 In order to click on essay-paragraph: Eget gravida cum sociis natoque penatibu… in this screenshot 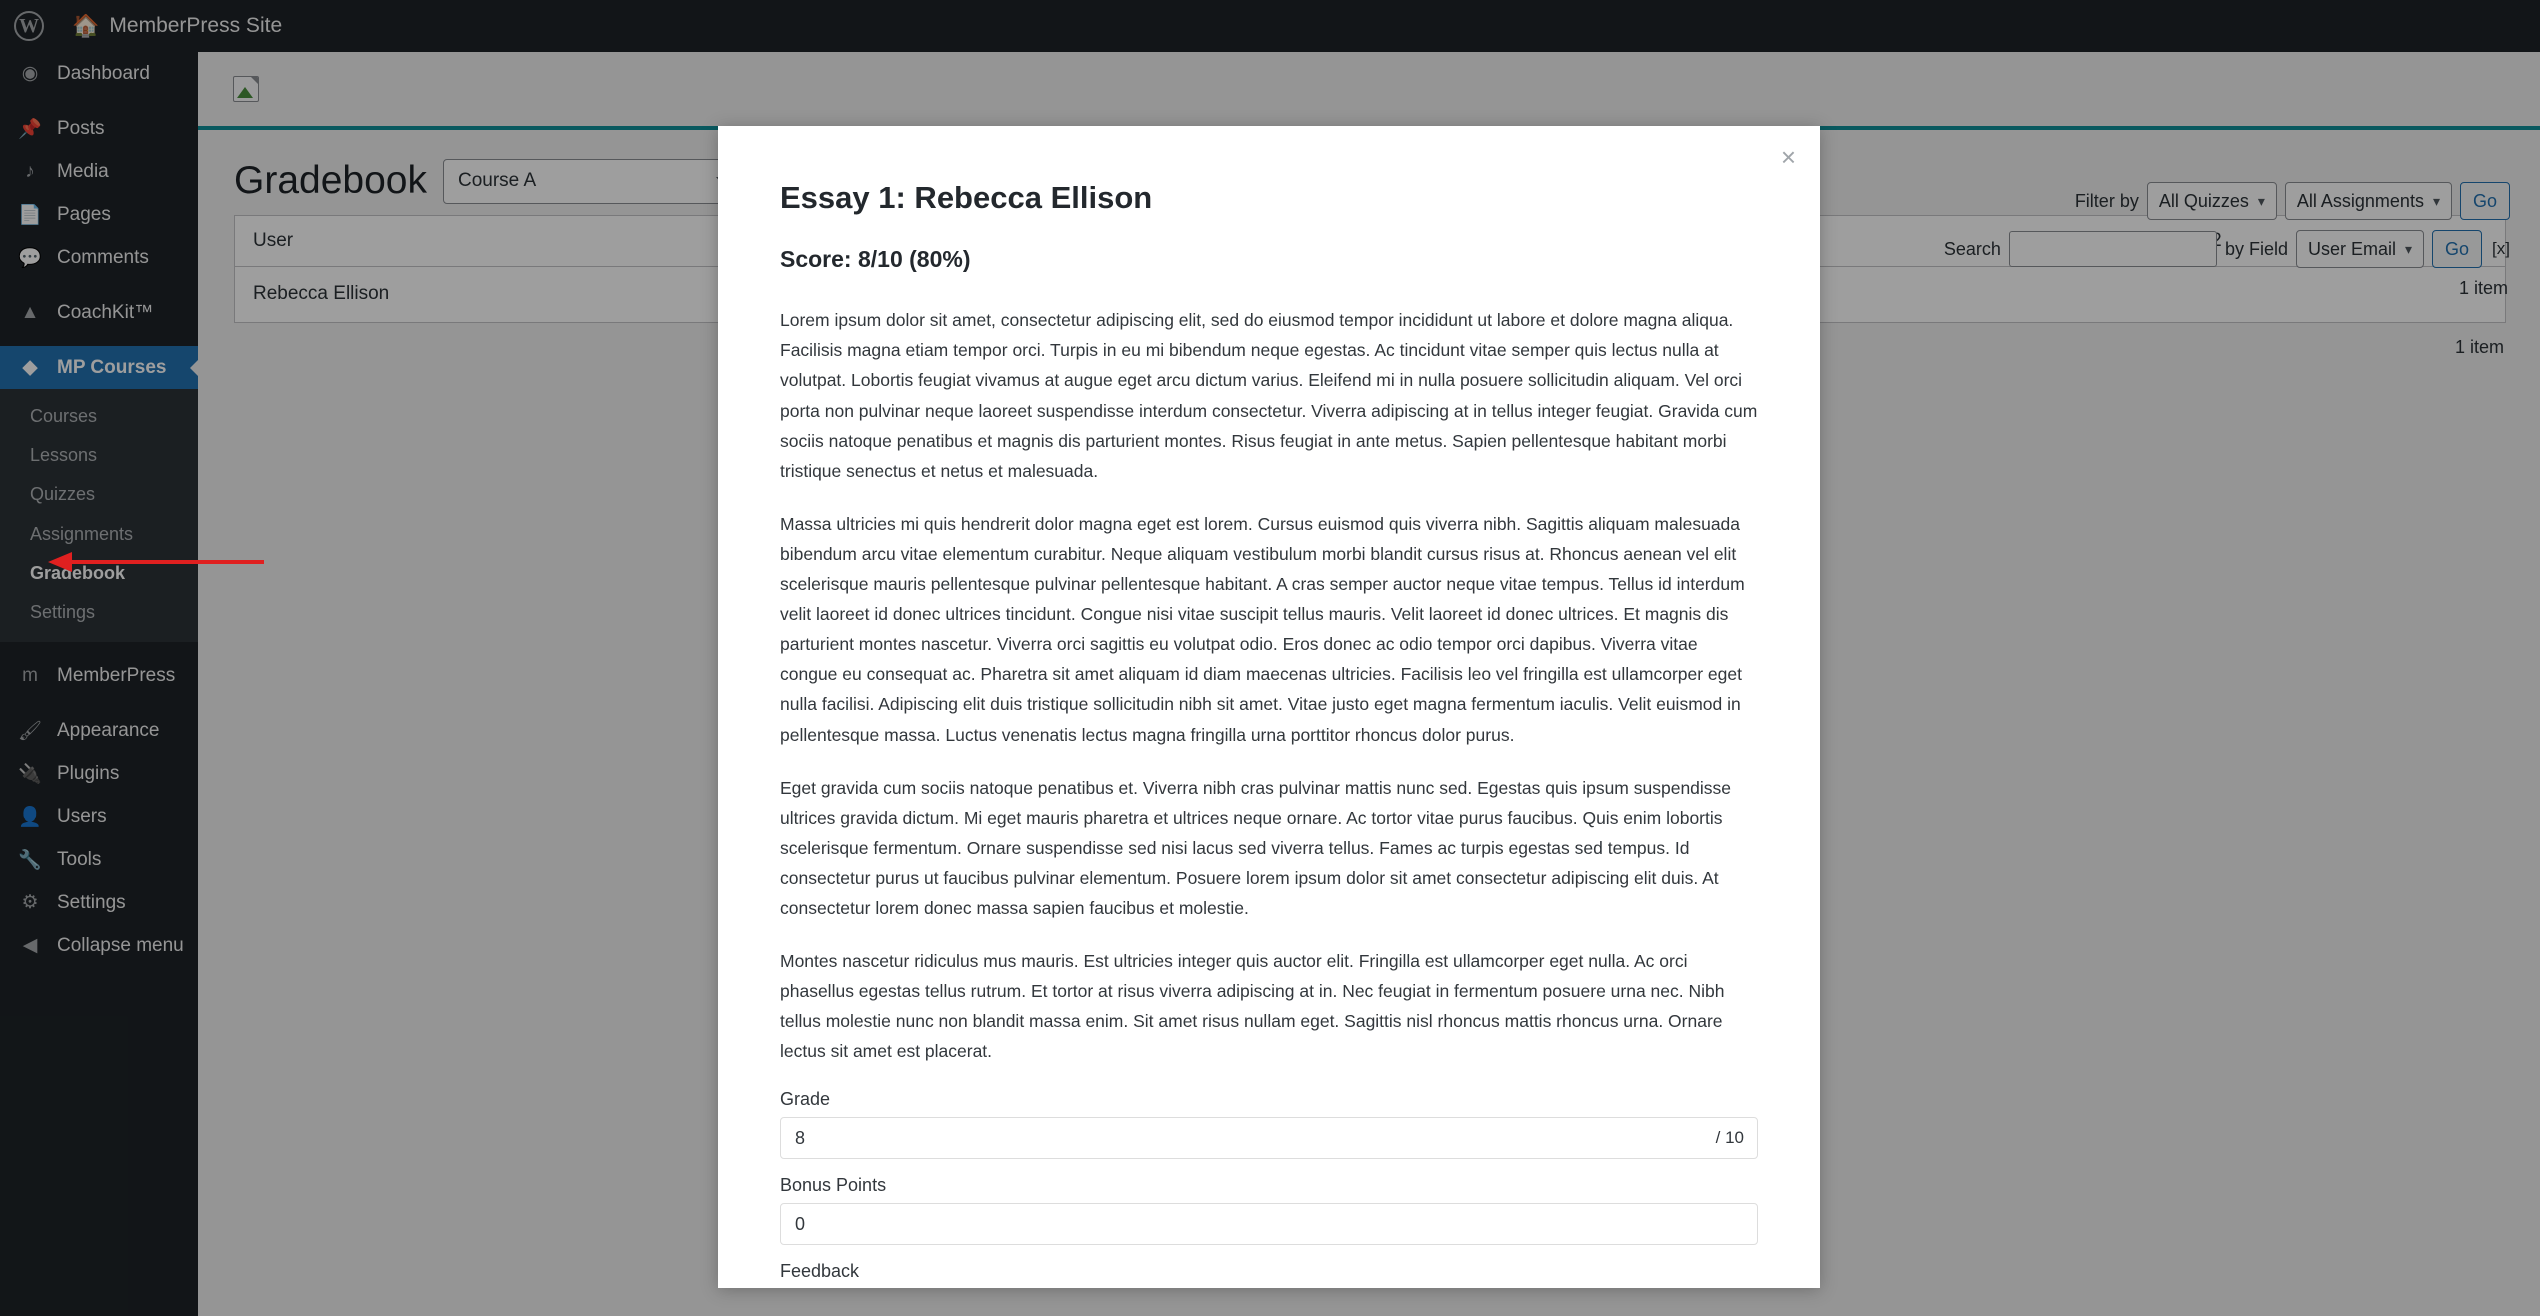, I will do `click(1256, 847)`.